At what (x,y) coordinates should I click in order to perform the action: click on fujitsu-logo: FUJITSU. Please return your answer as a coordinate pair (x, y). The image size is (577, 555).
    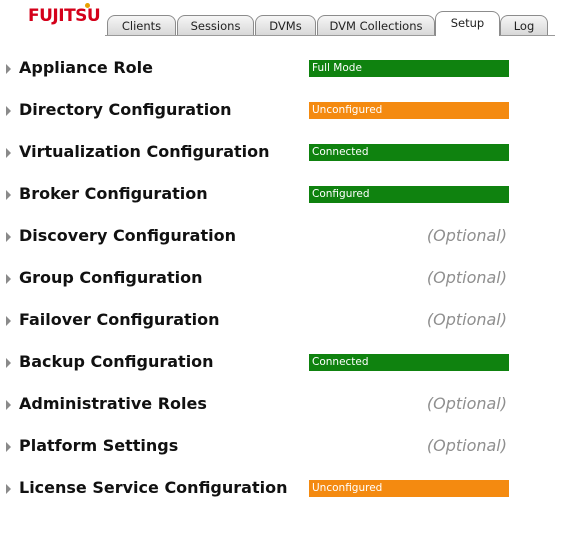
    Looking at the image, I should click on (64, 14).